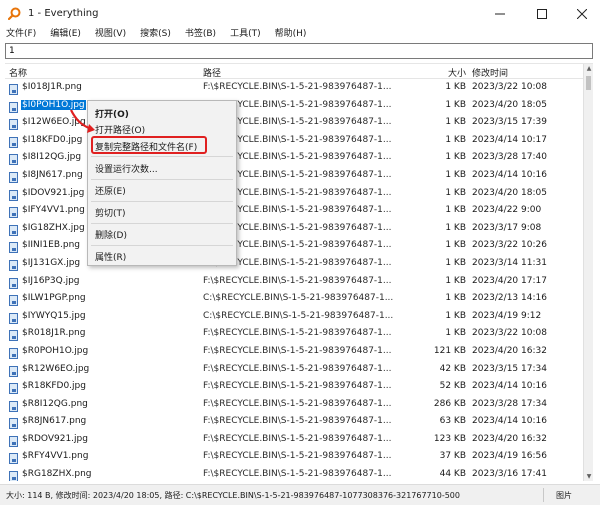  What do you see at coordinates (291, 34) in the screenshot?
I see `menu-help: 帮助(H)` at bounding box center [291, 34].